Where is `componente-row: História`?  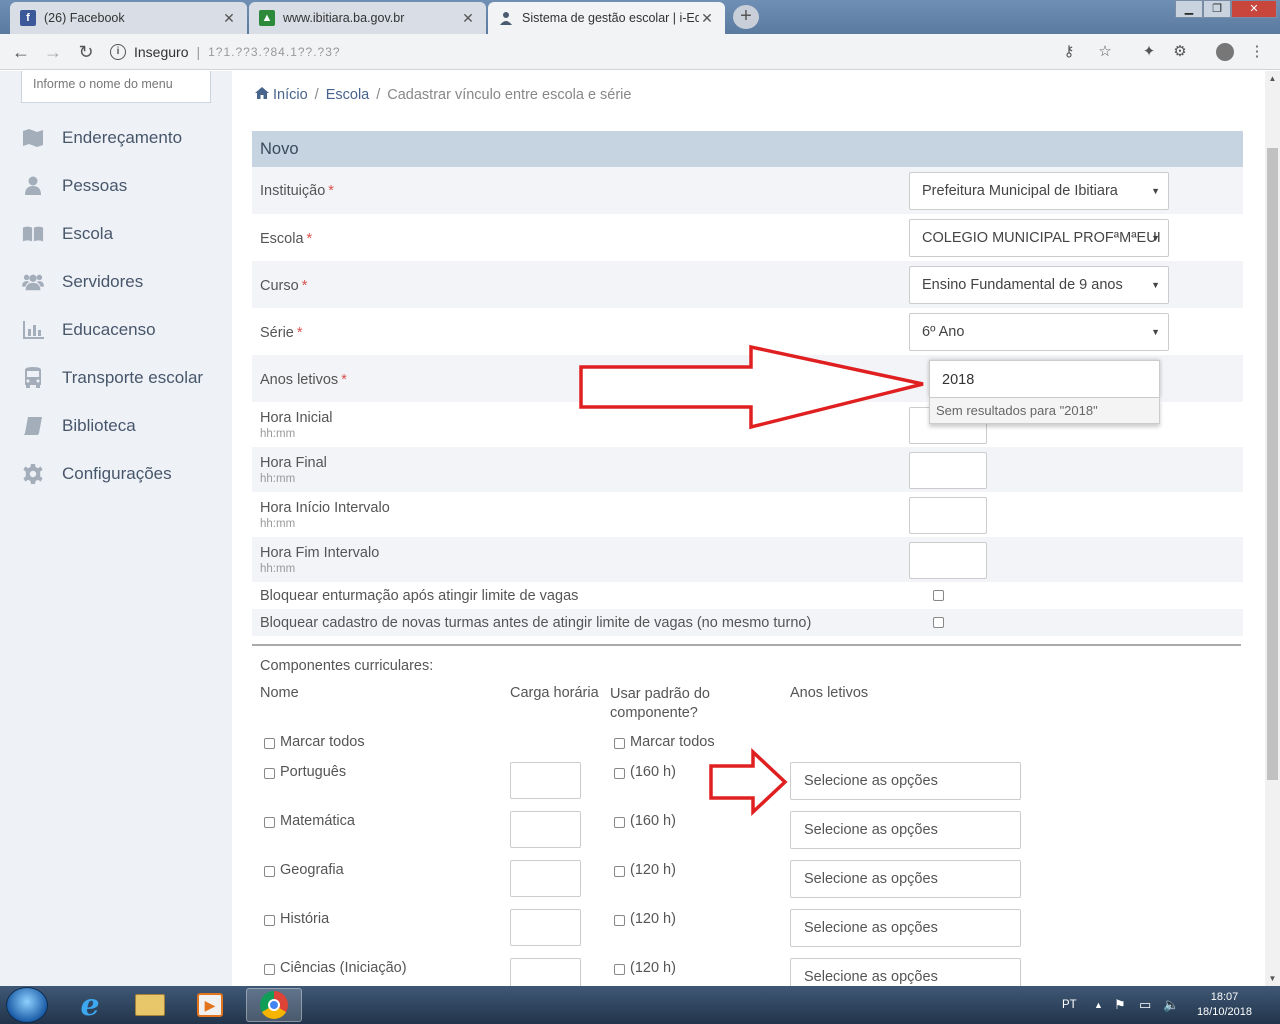
componente-row: História is located at coordinates (296, 919).